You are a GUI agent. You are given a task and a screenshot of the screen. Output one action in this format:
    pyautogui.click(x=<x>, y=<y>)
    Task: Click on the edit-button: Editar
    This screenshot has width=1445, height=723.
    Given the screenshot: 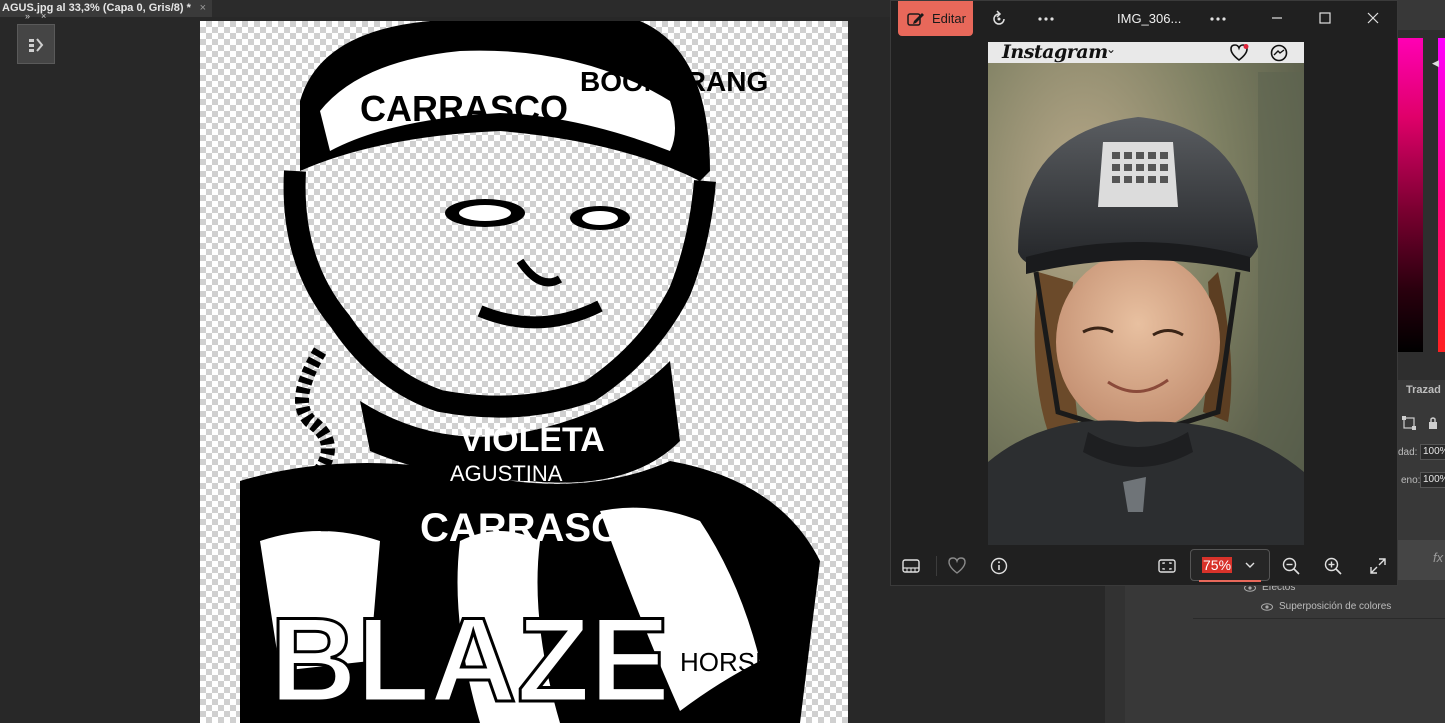 What is the action you would take?
    pyautogui.click(x=935, y=18)
    